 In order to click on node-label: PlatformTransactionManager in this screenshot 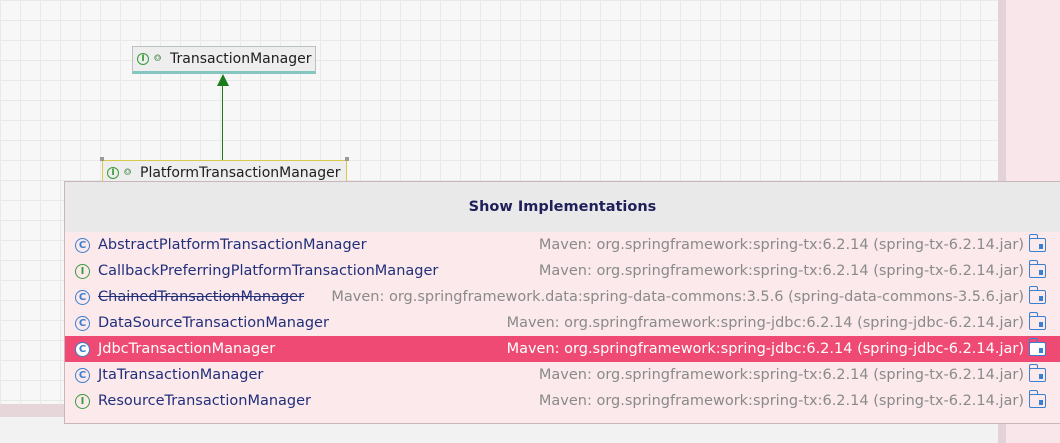, I will do `click(240, 173)`.